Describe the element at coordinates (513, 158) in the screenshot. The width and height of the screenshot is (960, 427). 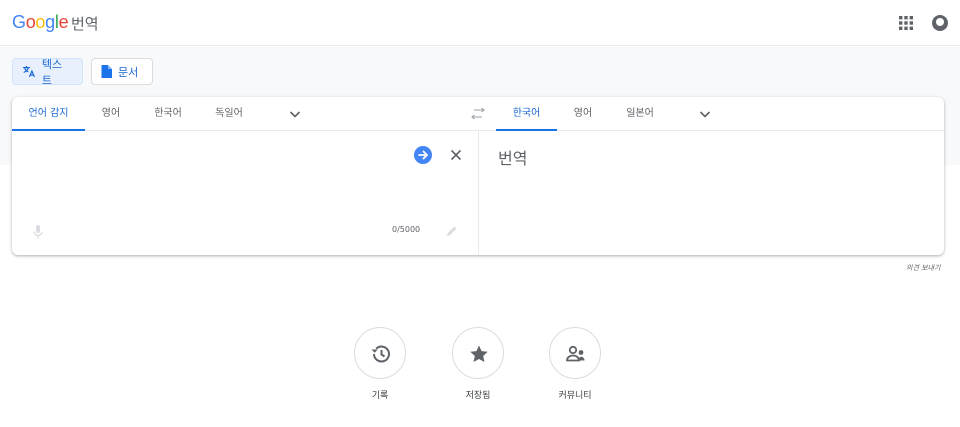
I see `translation-output-placeholder: 번역` at that location.